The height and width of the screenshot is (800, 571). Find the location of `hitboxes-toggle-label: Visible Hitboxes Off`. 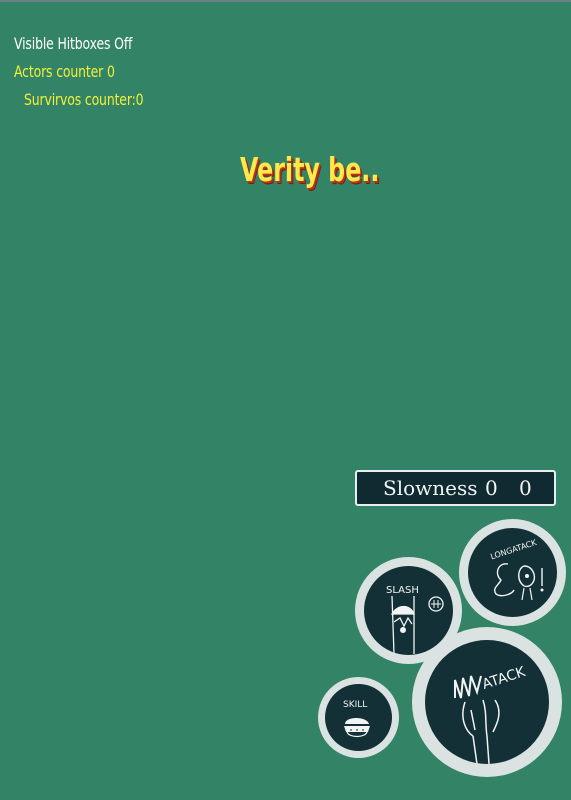

hitboxes-toggle-label: Visible Hitboxes Off is located at coordinates (73, 43).